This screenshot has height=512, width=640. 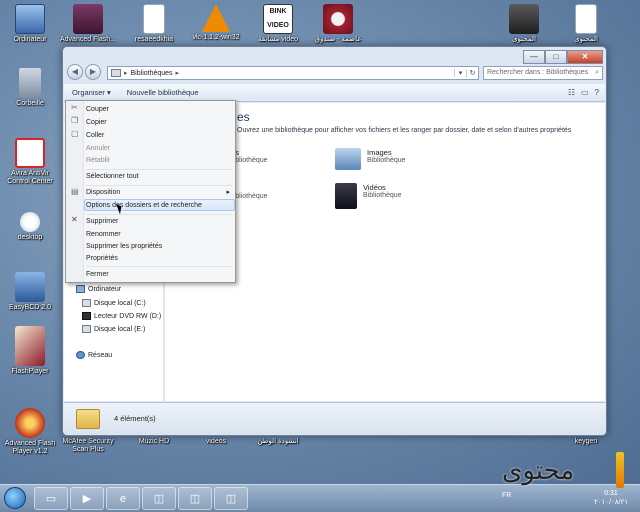 I want to click on taskbar-app-3: ◫, so click(x=231, y=498).